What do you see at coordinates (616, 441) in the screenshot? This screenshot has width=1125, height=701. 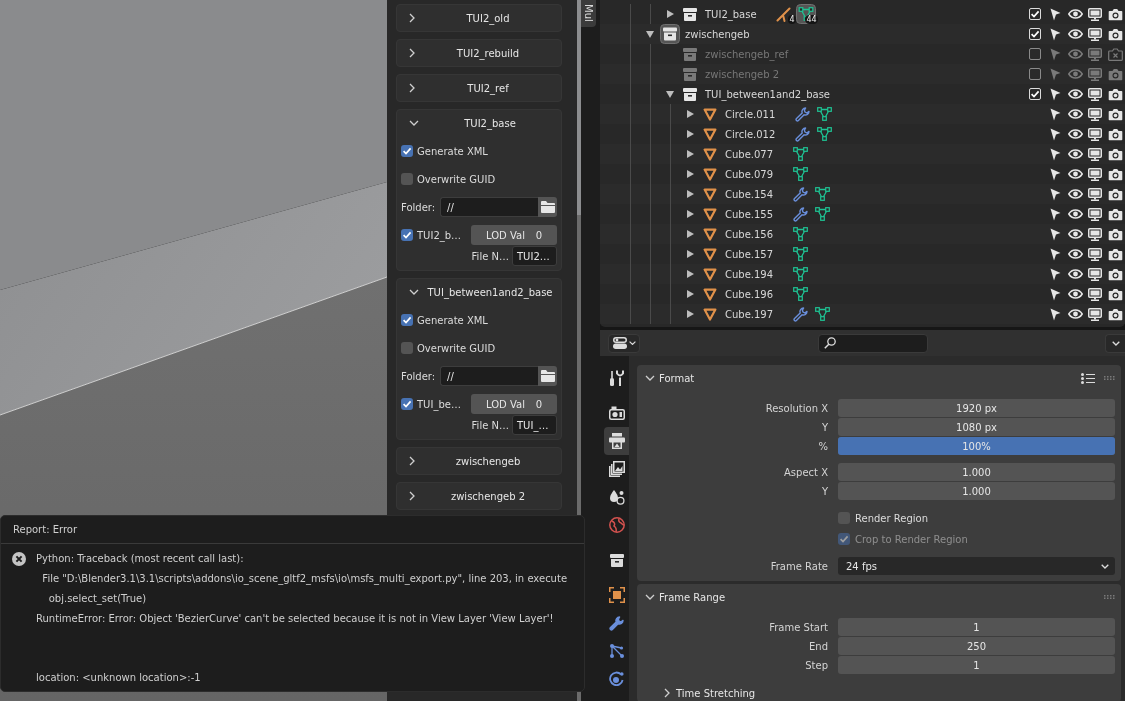 I see `properties-tab` at bounding box center [616, 441].